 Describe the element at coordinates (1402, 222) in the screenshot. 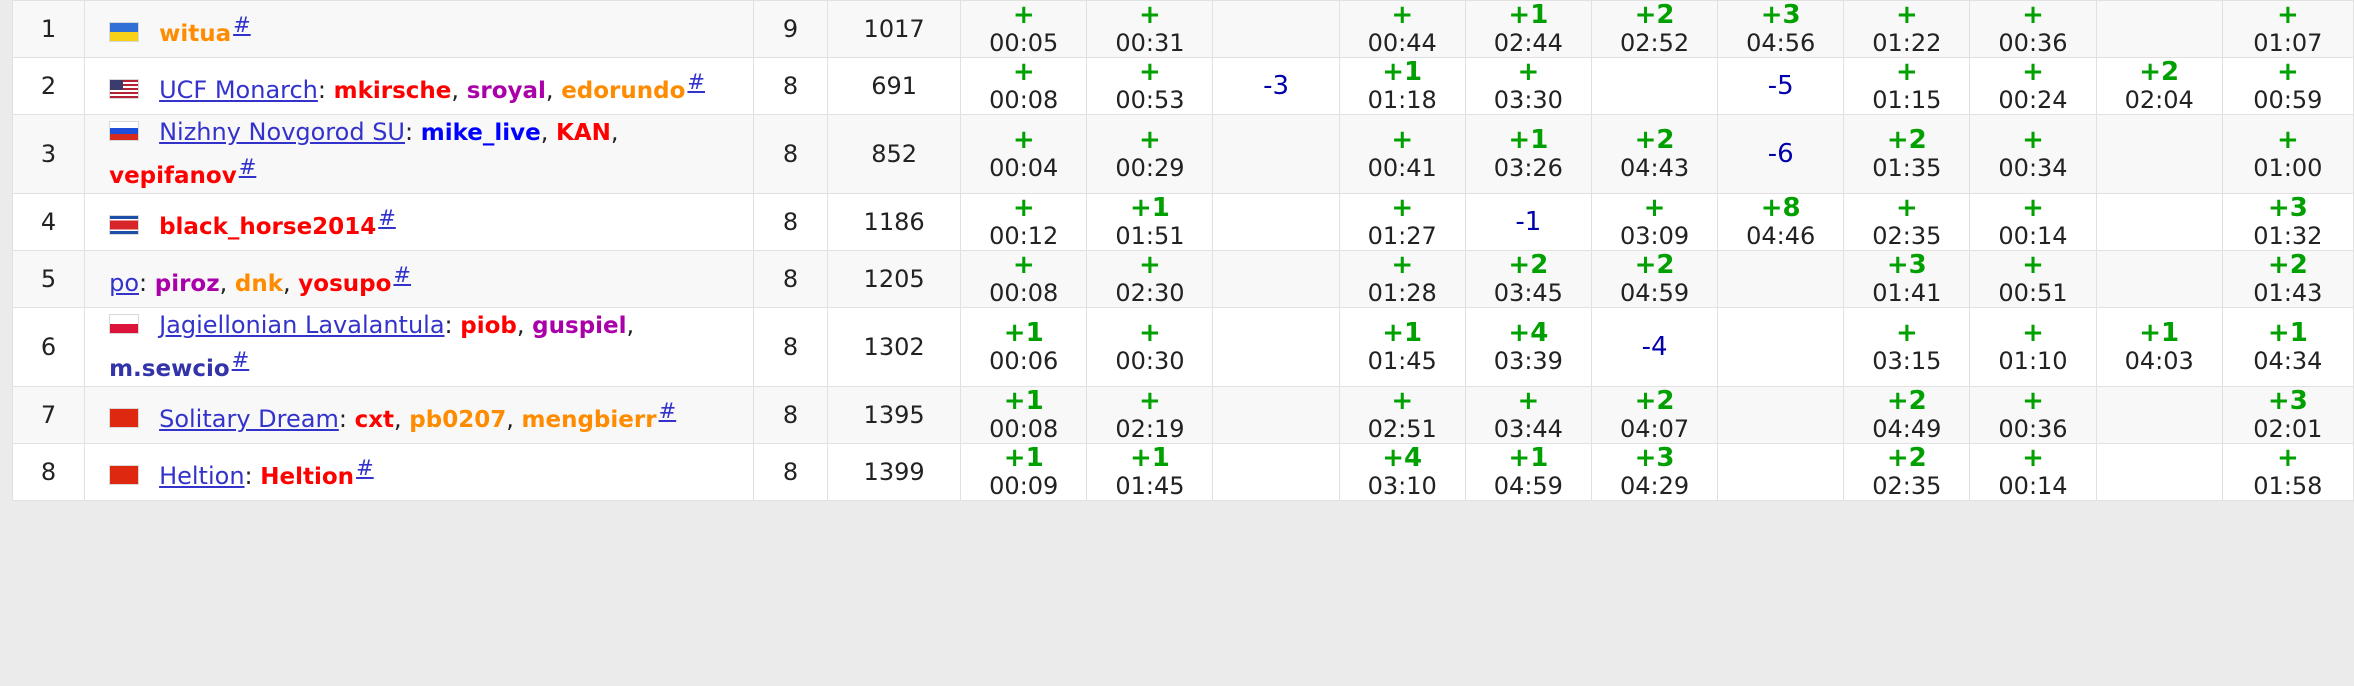

I see `problem-result-cell: +01:27` at that location.